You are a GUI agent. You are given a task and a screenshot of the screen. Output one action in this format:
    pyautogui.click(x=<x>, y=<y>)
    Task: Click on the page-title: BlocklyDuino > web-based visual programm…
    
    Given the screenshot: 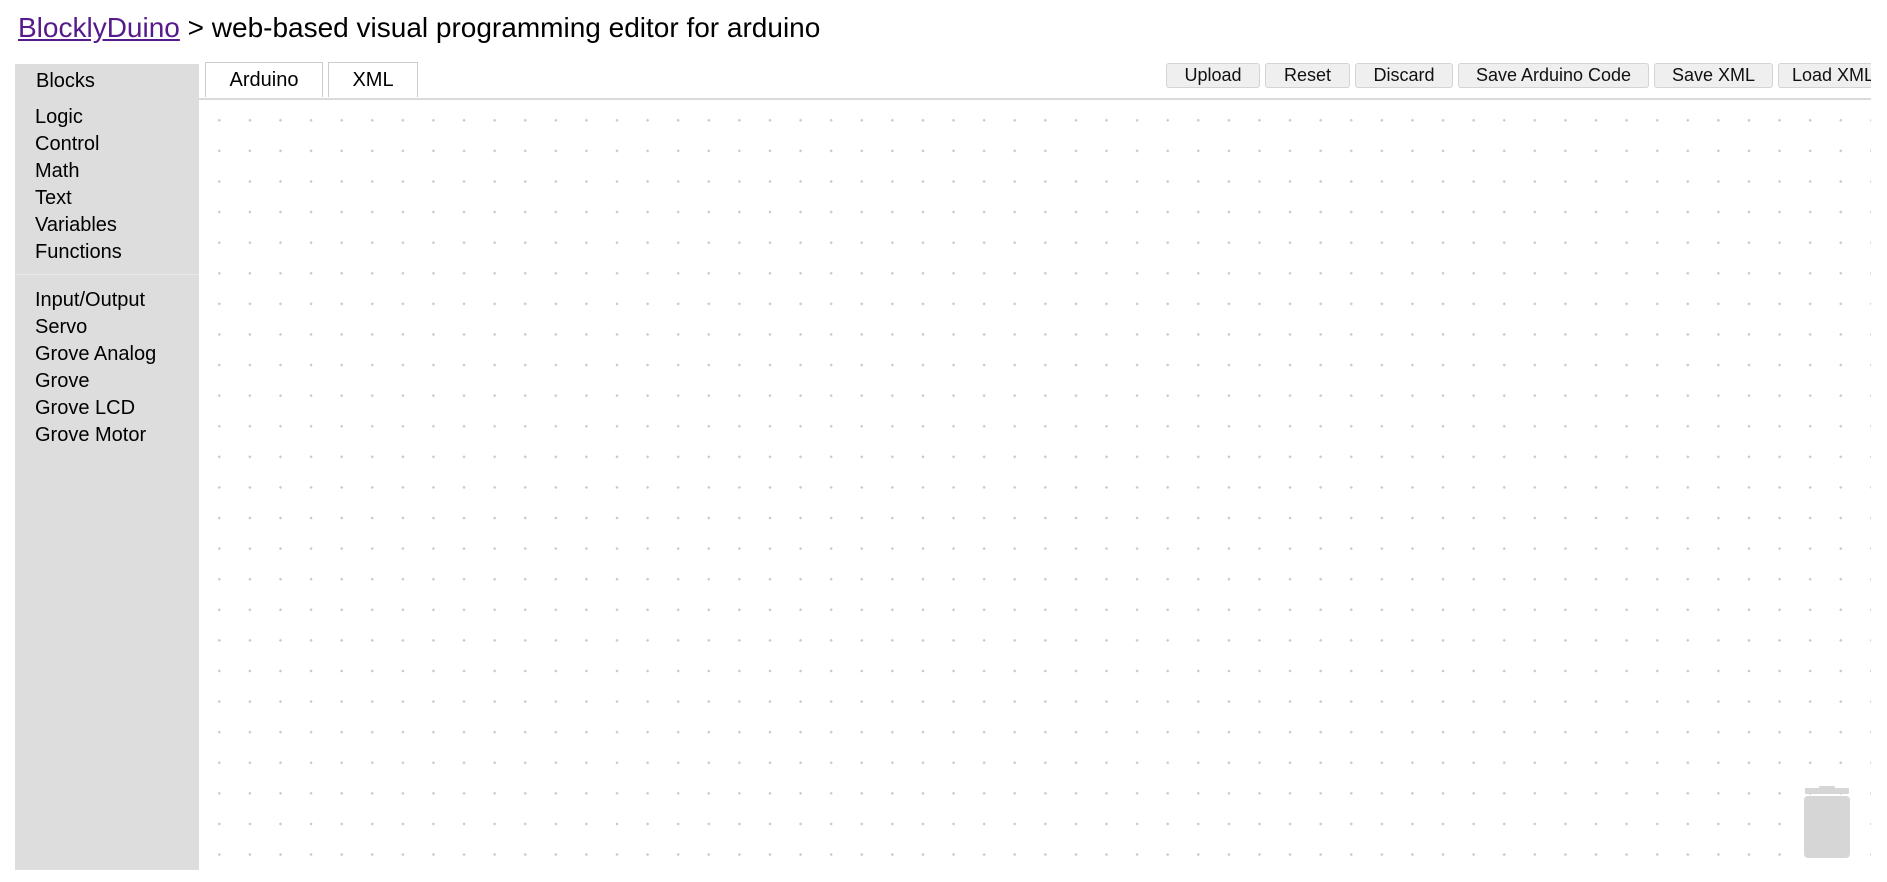 What is the action you would take?
    pyautogui.click(x=419, y=28)
    